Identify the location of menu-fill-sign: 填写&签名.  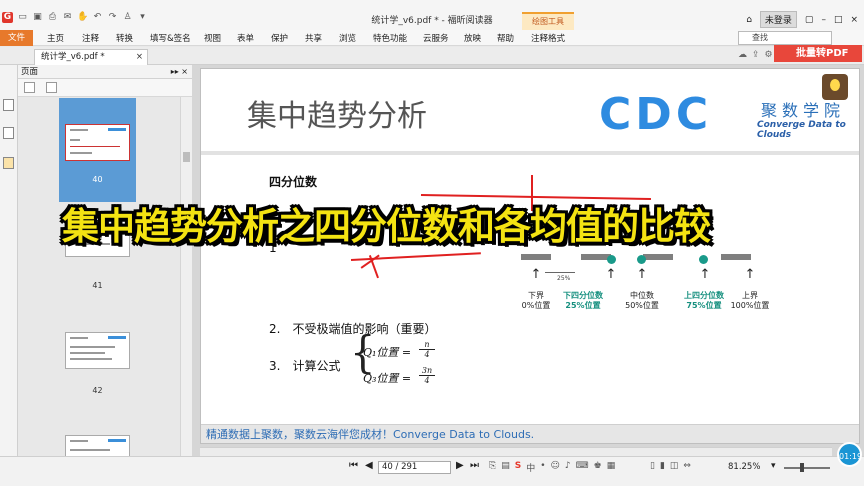
(170, 38).